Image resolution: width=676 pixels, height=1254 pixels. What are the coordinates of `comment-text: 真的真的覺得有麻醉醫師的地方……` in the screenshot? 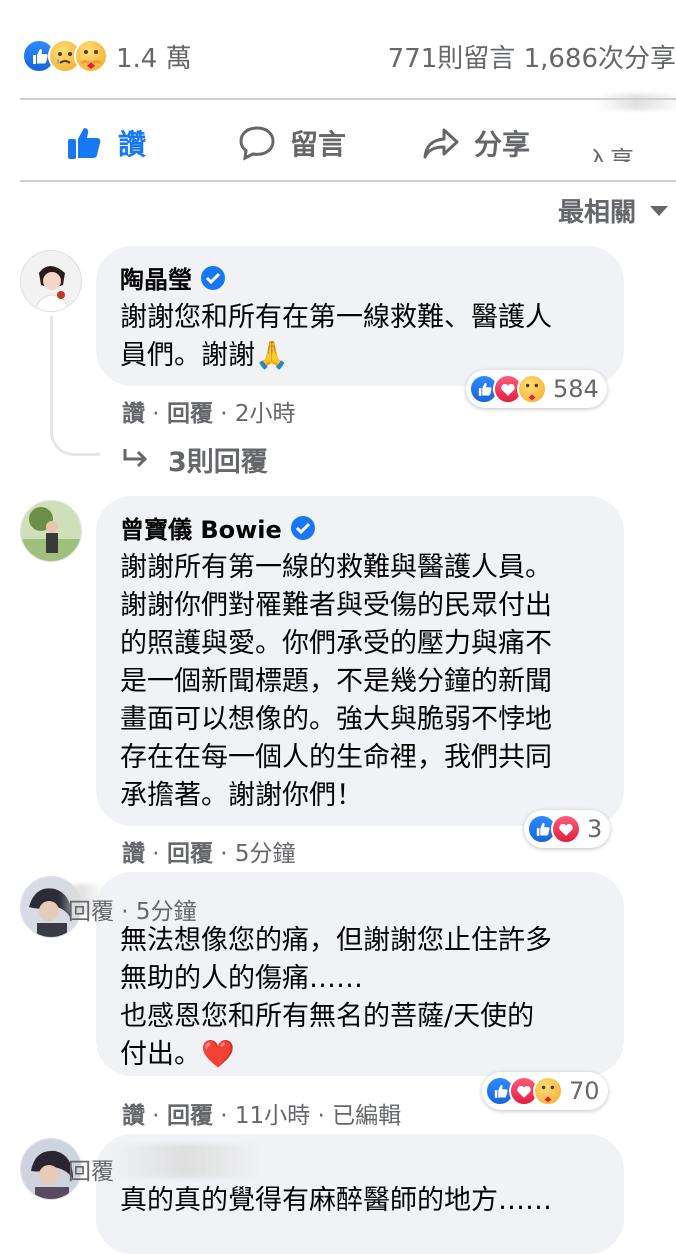 It's located at (336, 1200).